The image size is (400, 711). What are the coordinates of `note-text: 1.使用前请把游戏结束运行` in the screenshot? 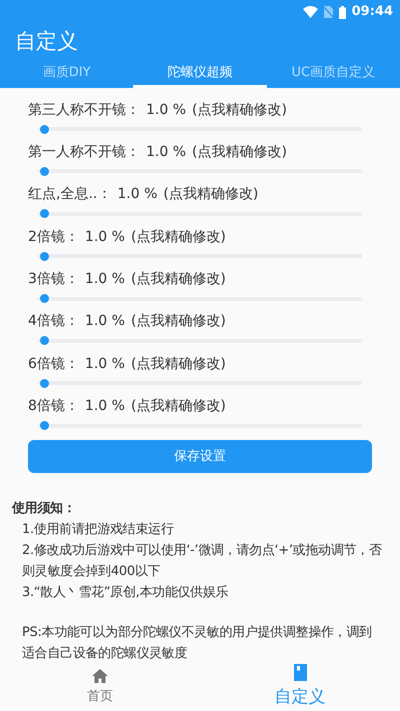 It's located at (98, 530).